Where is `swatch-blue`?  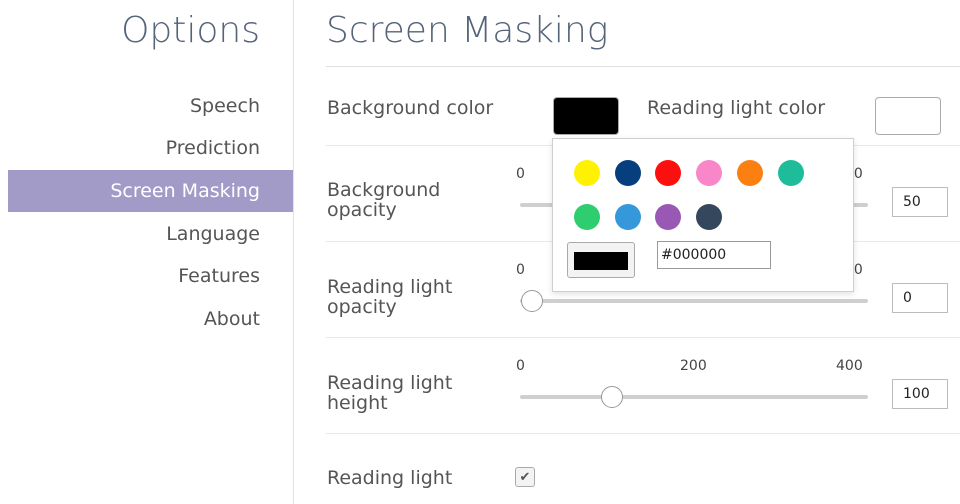 swatch-blue is located at coordinates (628, 217).